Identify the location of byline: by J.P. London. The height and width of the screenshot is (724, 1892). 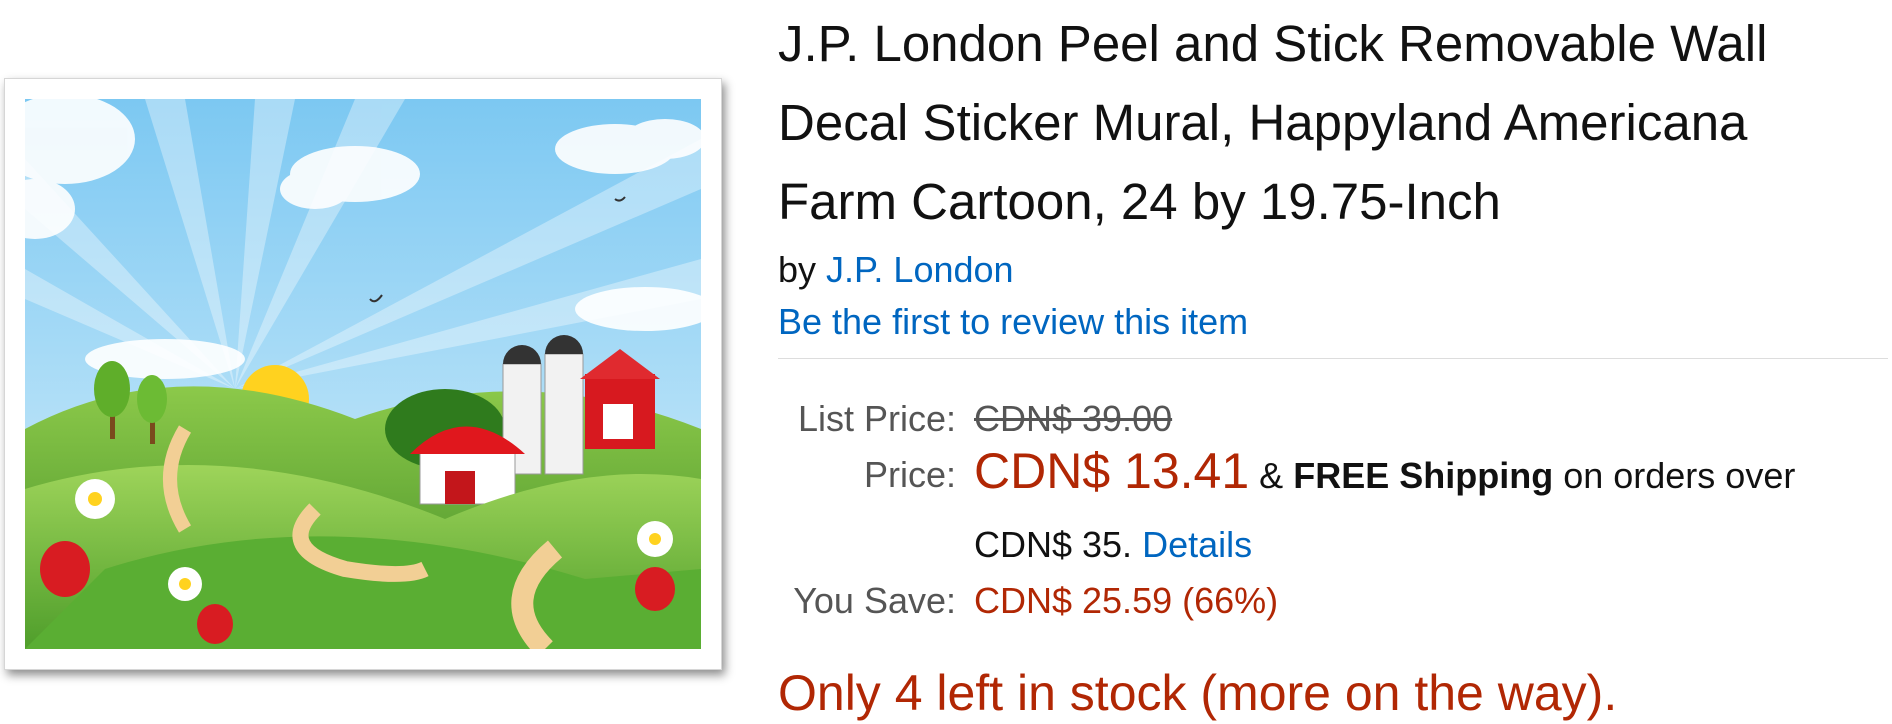
(1333, 270).